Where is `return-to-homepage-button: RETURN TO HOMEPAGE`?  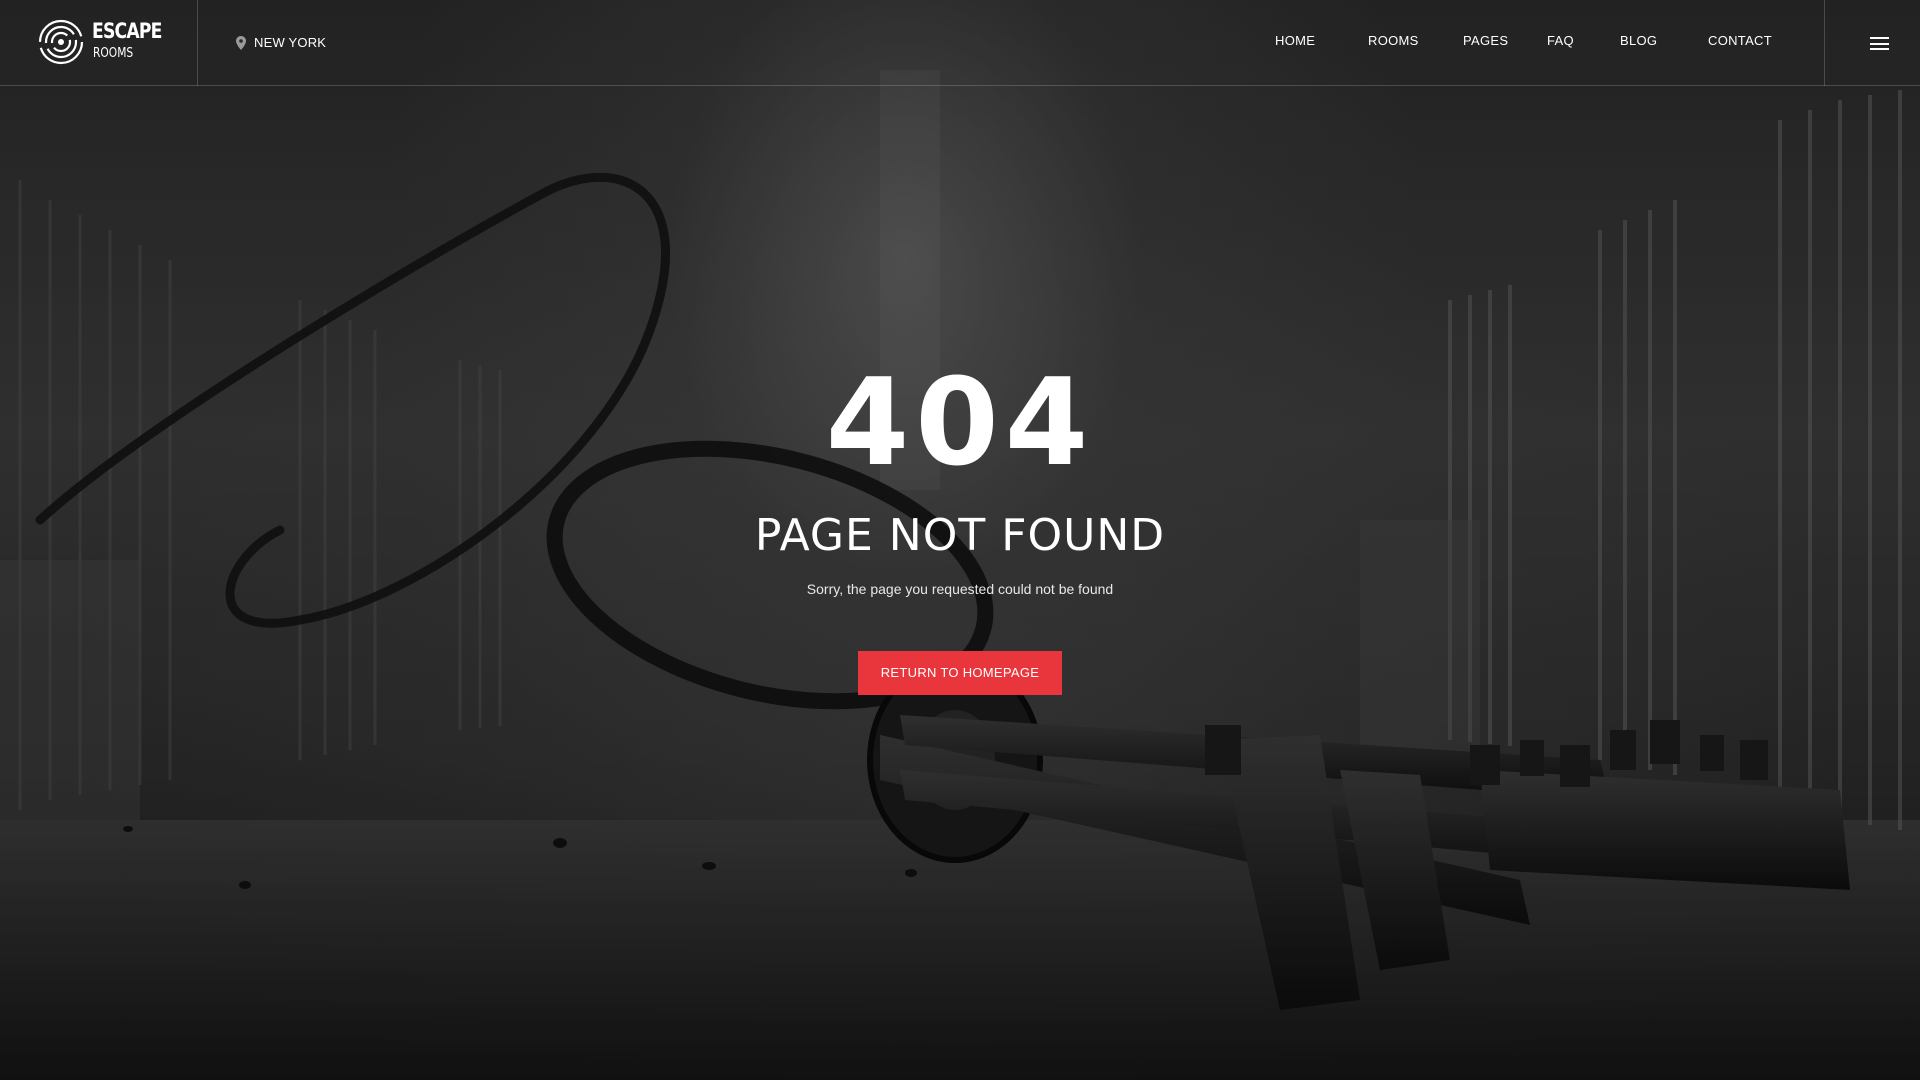 return-to-homepage-button: RETURN TO HOMEPAGE is located at coordinates (960, 673).